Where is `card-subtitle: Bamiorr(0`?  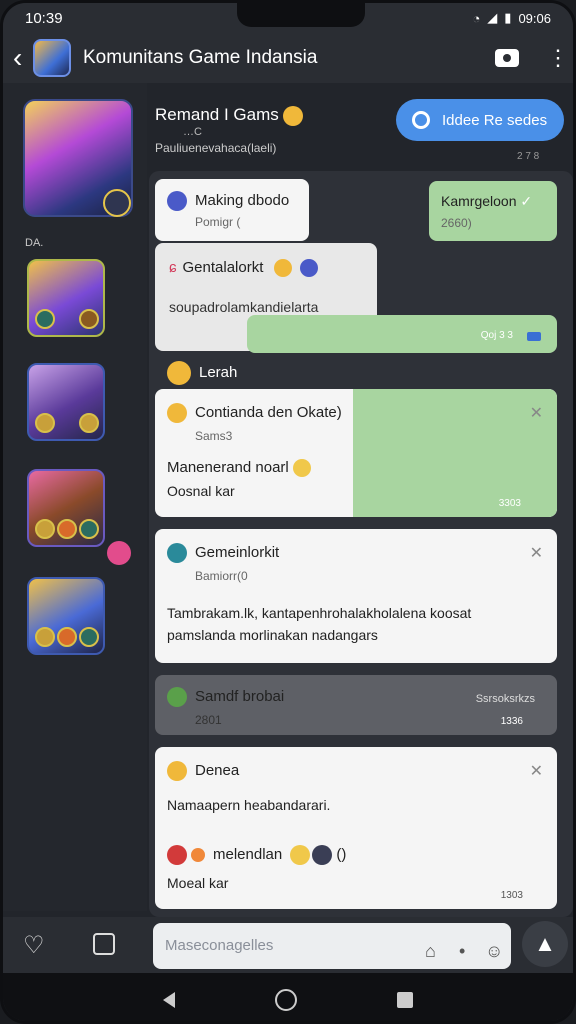 card-subtitle: Bamiorr(0 is located at coordinates (221, 576).